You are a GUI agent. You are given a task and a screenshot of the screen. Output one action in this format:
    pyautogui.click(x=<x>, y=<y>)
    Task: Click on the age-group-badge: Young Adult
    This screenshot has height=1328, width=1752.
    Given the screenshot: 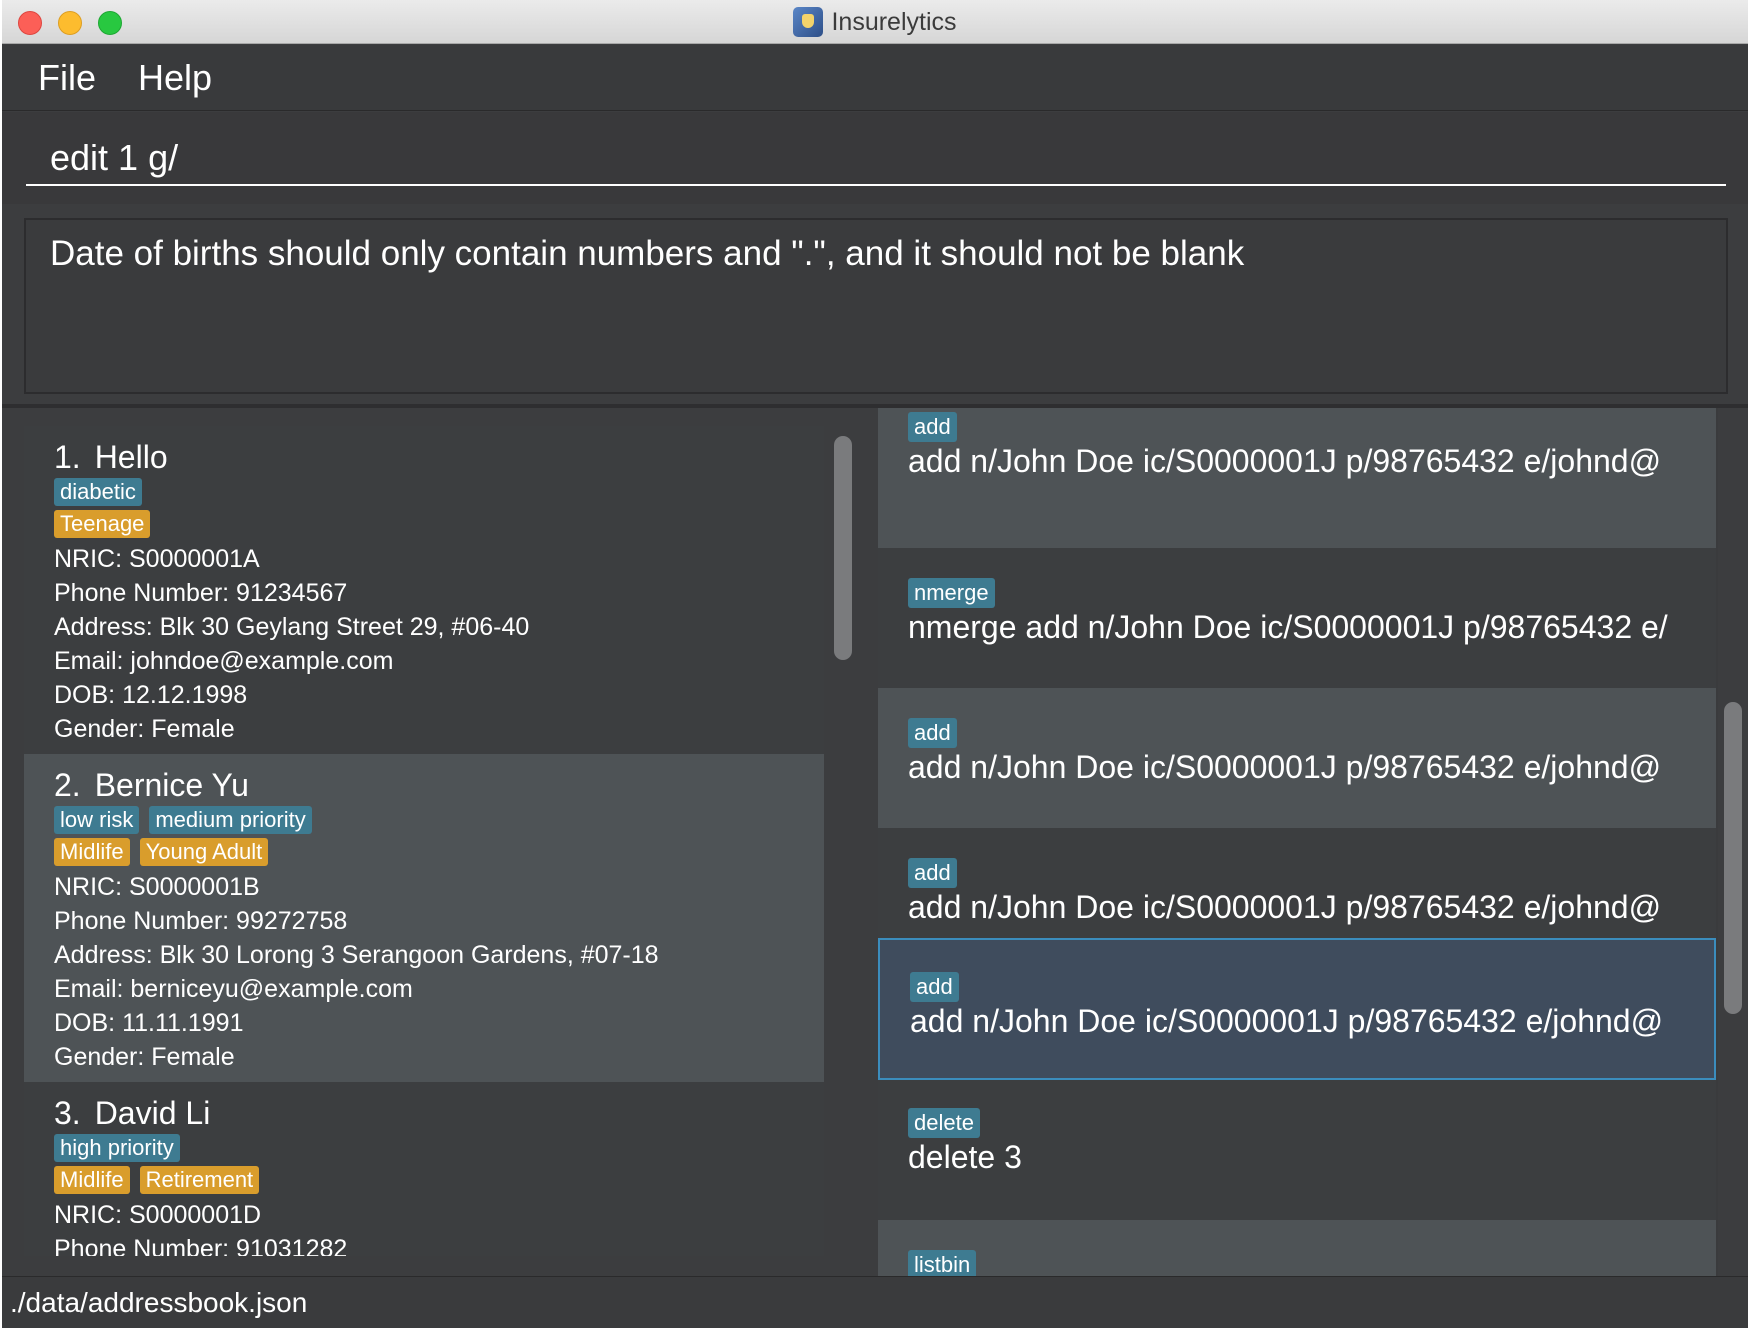 What is the action you would take?
    pyautogui.click(x=204, y=852)
    